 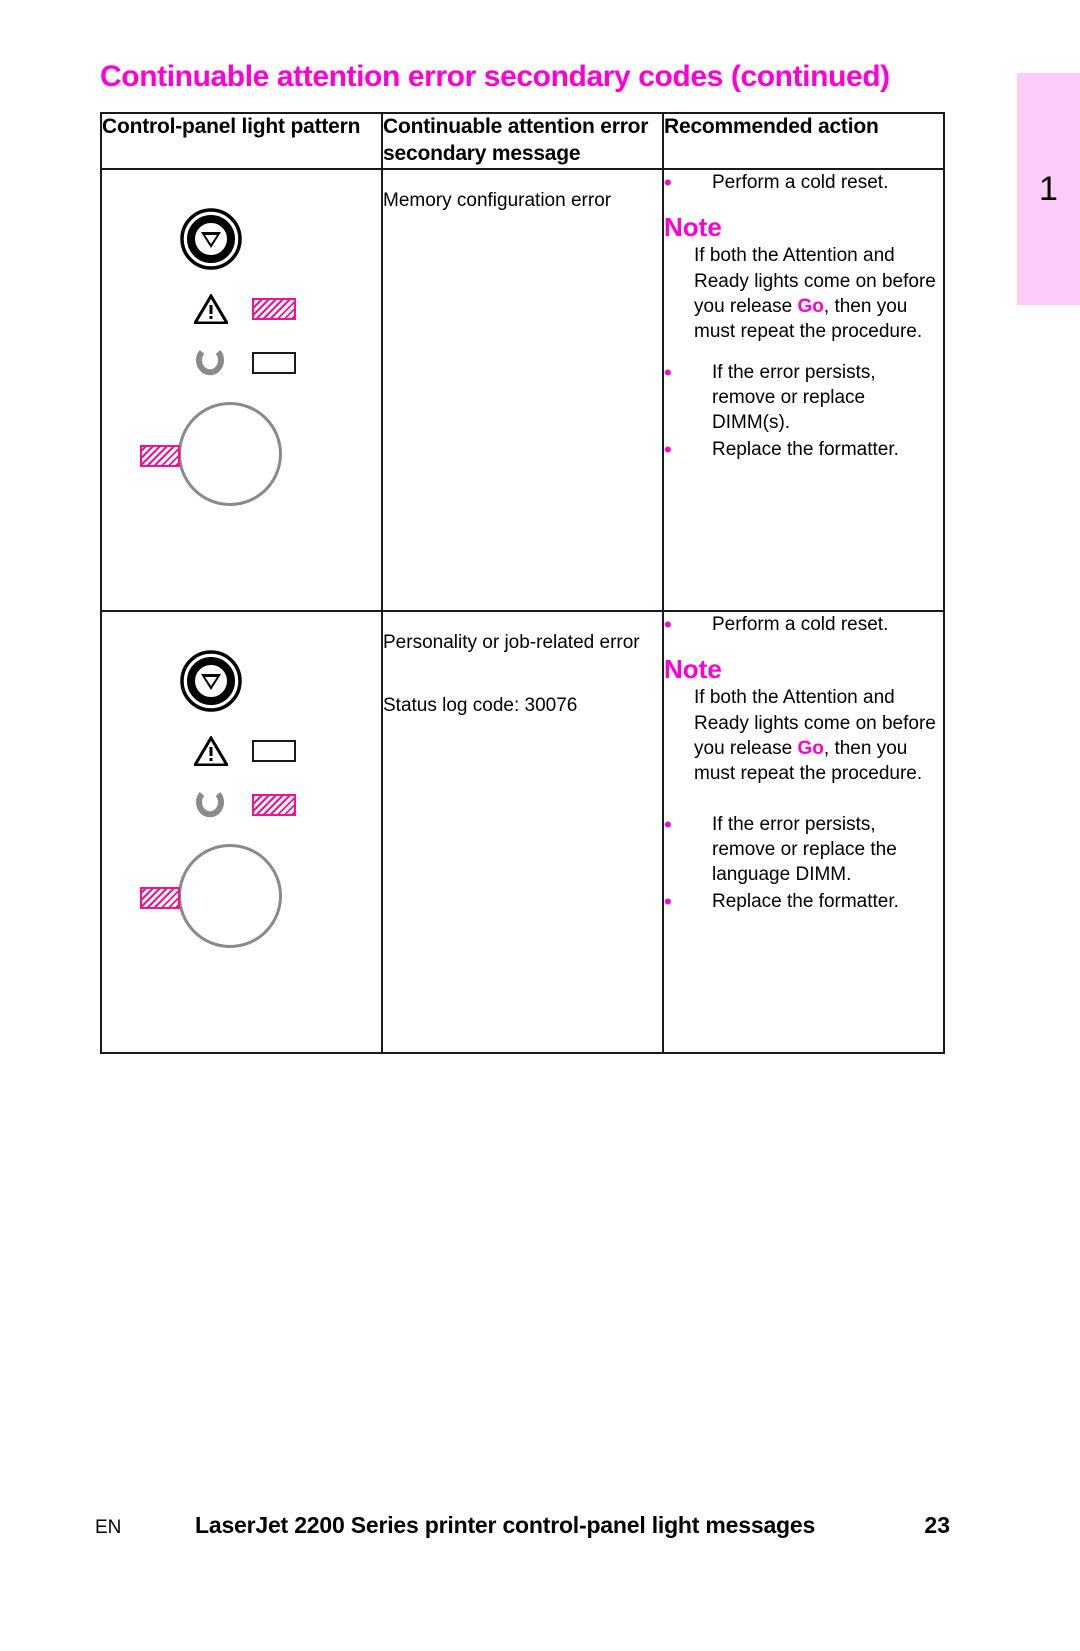 I want to click on page-tab-marker: 1, so click(x=1048, y=189).